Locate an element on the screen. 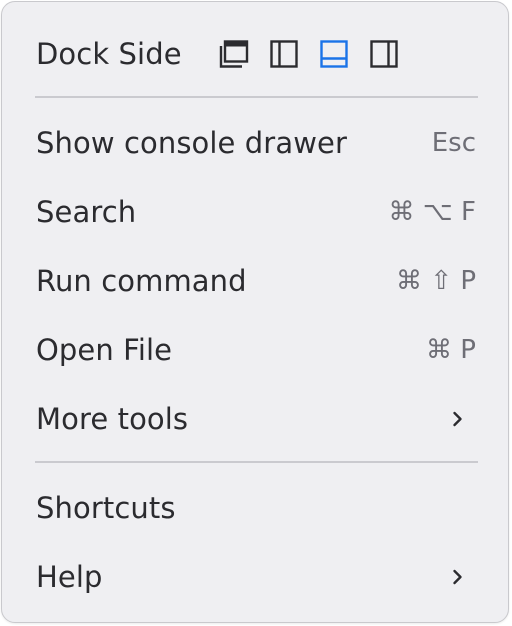 The image size is (512, 626). menu-item-search: Search ⌘ ⌥ F is located at coordinates (255, 212).